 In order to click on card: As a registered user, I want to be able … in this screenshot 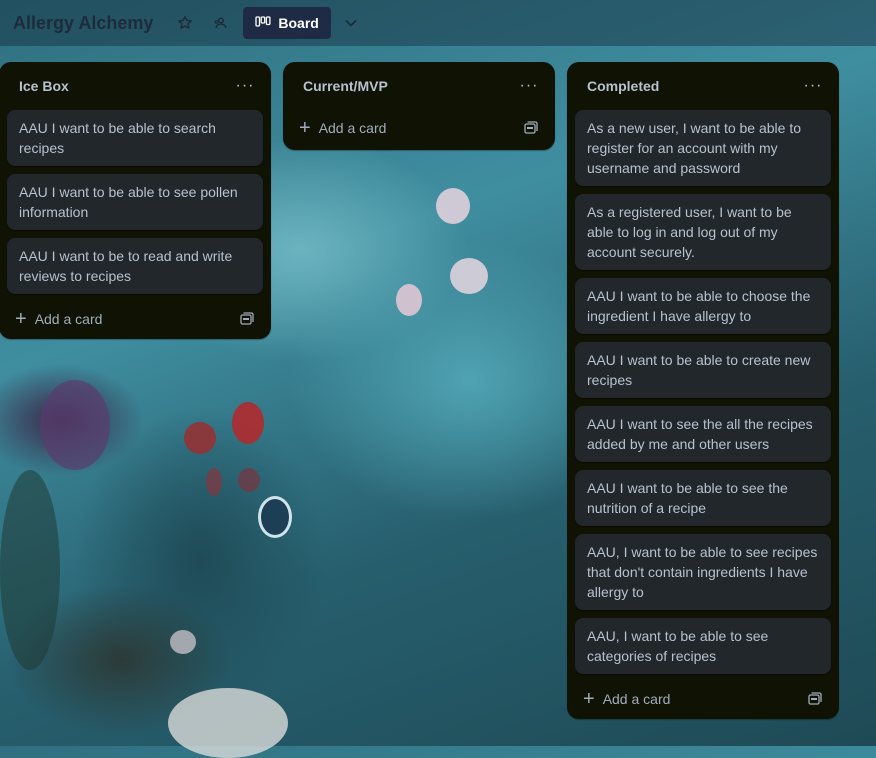, I will do `click(703, 232)`.